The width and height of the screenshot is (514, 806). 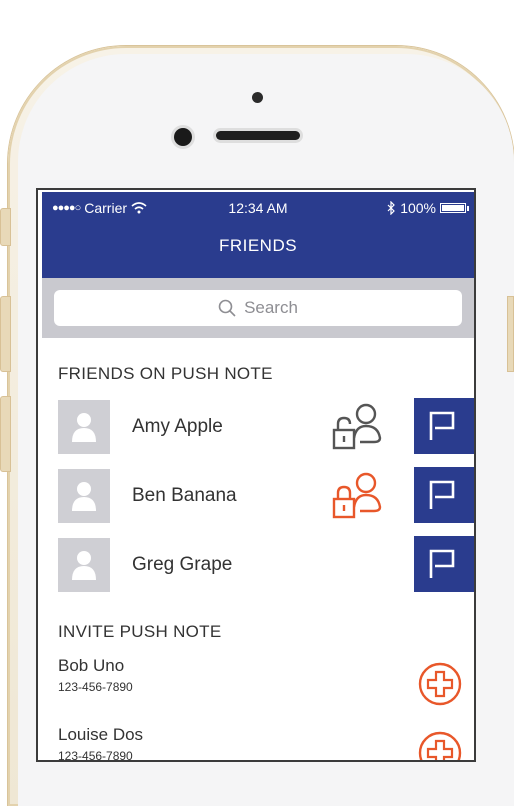 I want to click on volume-up-button, so click(x=5, y=334).